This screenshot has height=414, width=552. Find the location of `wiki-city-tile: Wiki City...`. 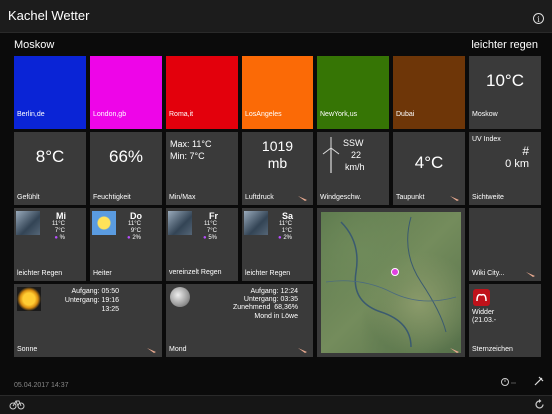

wiki-city-tile: Wiki City... is located at coordinates (505, 244).